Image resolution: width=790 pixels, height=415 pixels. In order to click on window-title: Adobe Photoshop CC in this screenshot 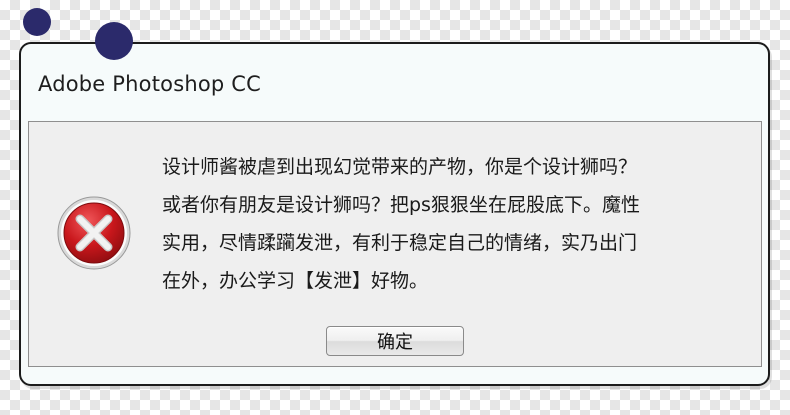, I will do `click(150, 84)`.